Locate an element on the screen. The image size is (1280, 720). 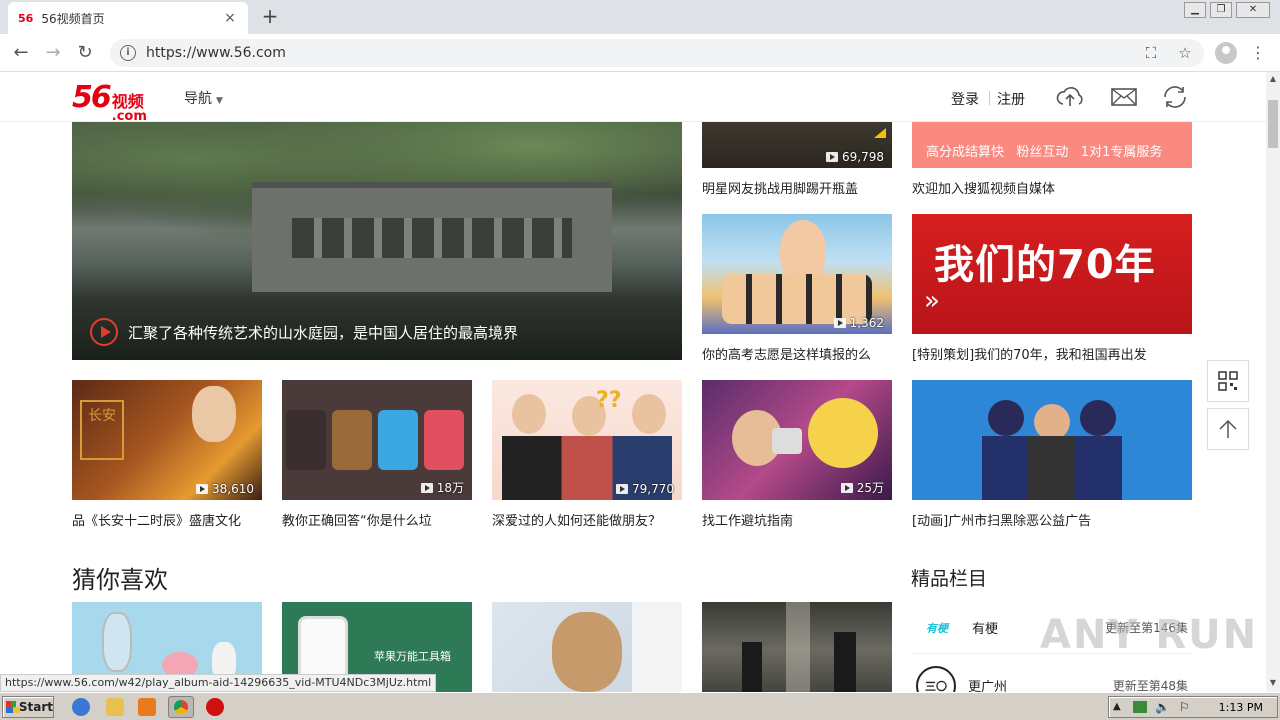
scroll-down-icon: ▼ is located at coordinates (1273, 682).